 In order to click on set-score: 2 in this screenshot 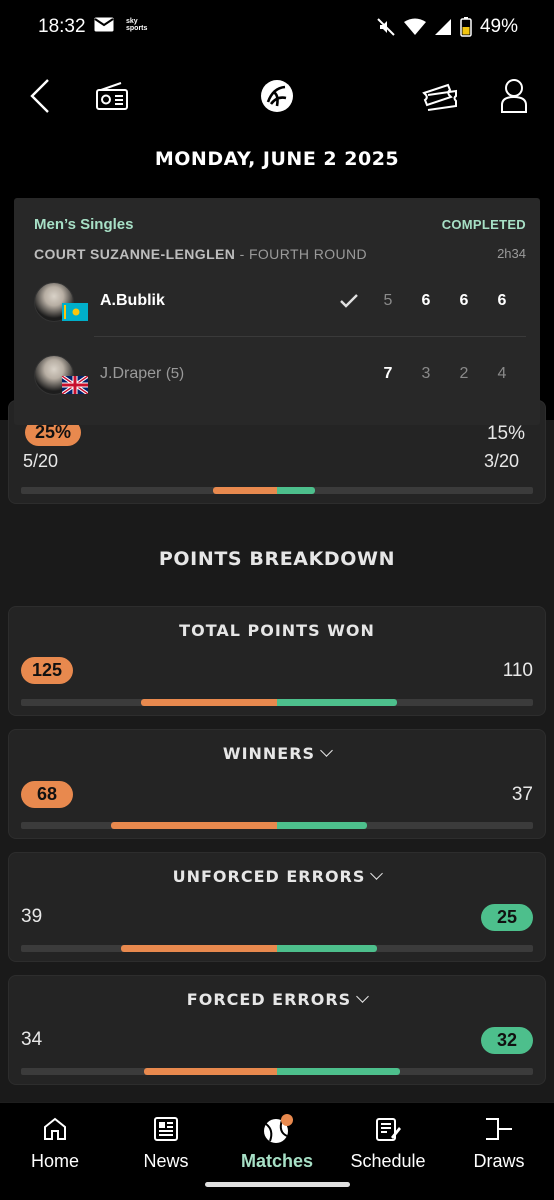, I will do `click(464, 373)`.